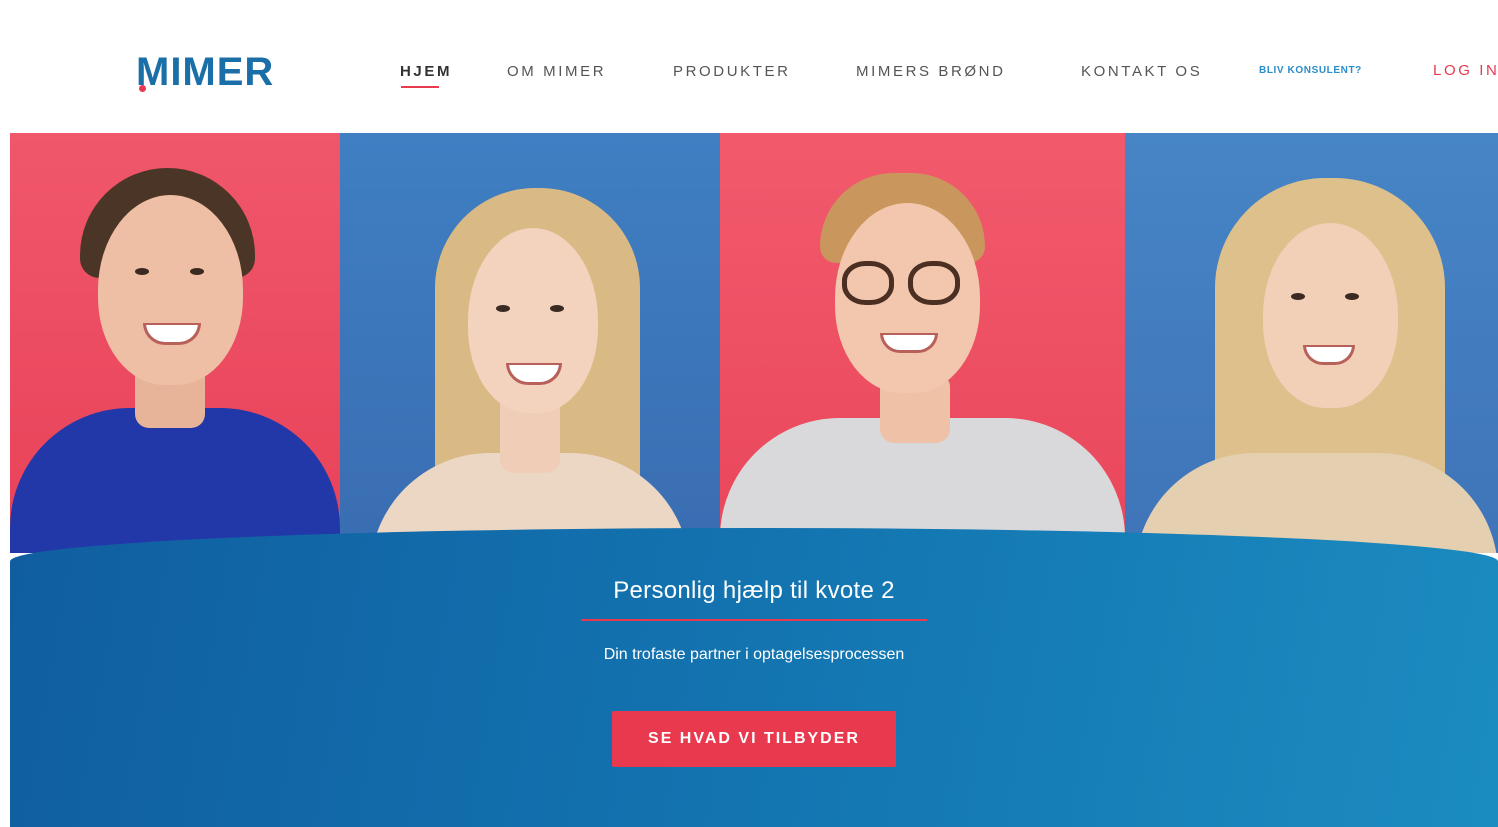 Image resolution: width=1498 pixels, height=827 pixels. What do you see at coordinates (420, 87) in the screenshot?
I see `active-nav-underline` at bounding box center [420, 87].